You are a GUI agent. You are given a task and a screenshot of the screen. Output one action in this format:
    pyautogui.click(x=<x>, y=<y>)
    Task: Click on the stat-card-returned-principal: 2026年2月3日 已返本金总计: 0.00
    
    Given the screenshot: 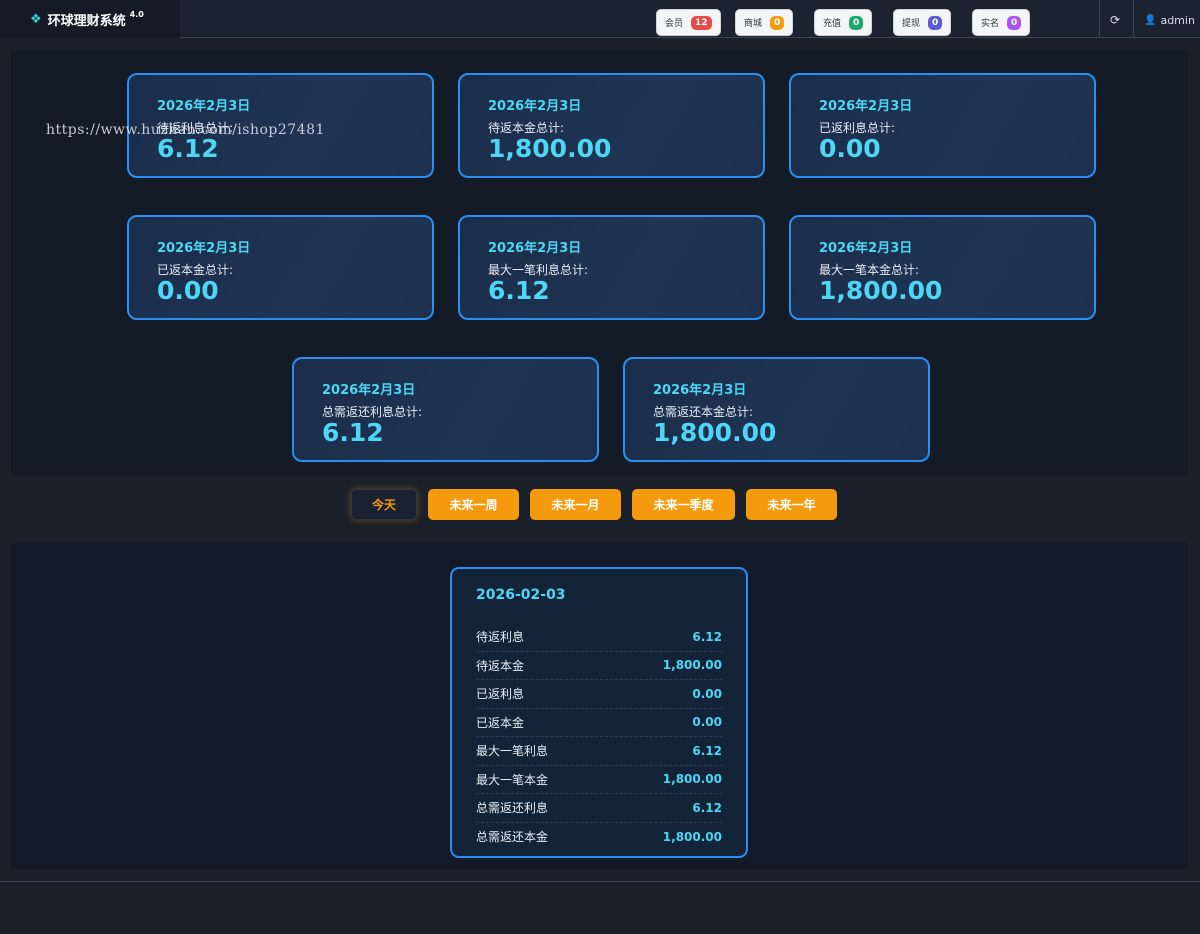 What is the action you would take?
    pyautogui.click(x=280, y=267)
    